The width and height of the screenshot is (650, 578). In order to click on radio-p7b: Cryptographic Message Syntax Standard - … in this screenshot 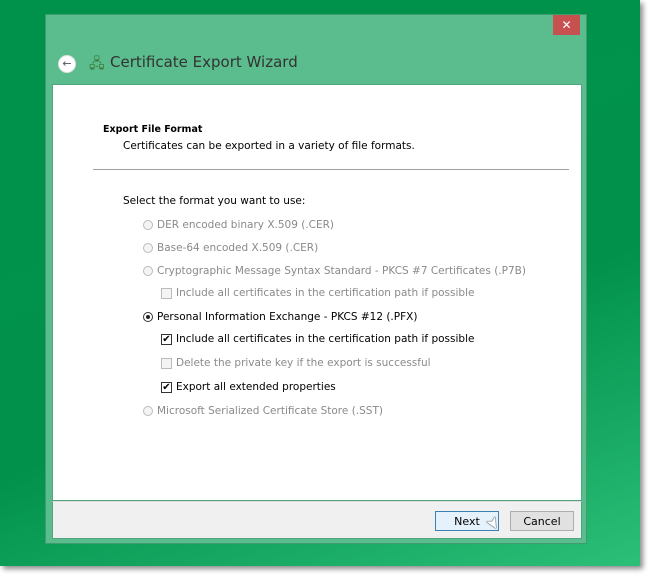, I will do `click(334, 271)`.